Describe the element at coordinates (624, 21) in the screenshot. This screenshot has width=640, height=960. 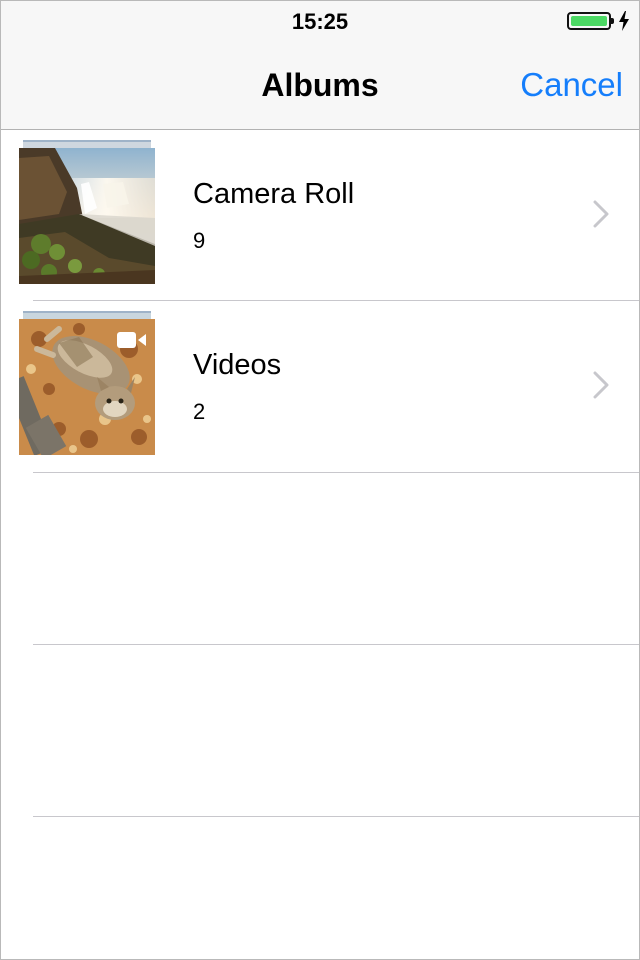
I see `bolt-icon` at that location.